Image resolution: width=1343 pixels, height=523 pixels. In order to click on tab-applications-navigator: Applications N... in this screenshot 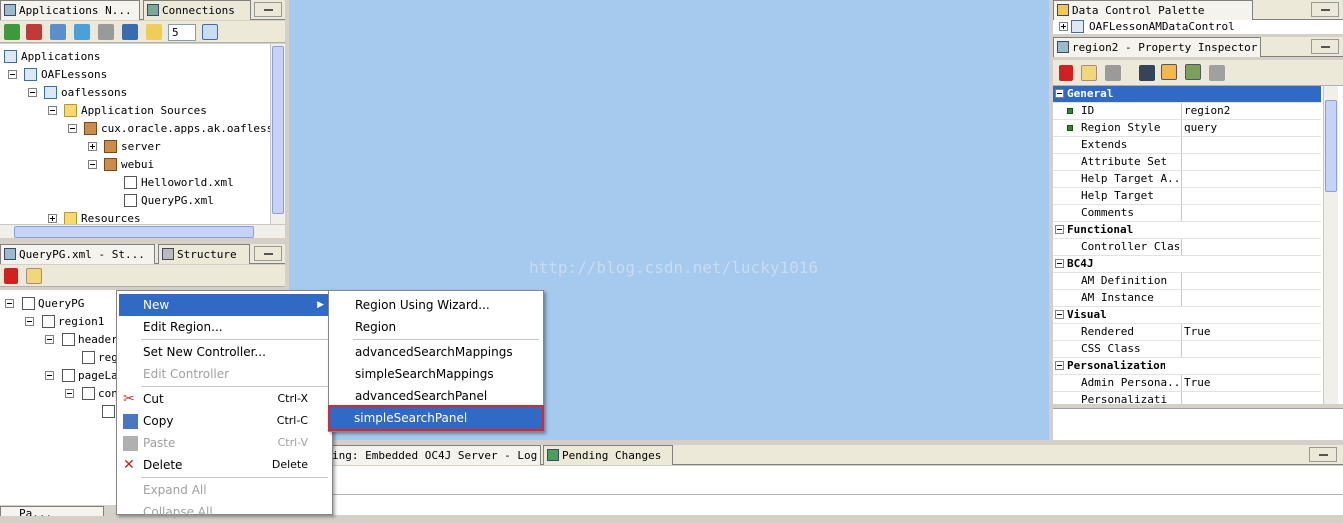, I will do `click(70, 10)`.